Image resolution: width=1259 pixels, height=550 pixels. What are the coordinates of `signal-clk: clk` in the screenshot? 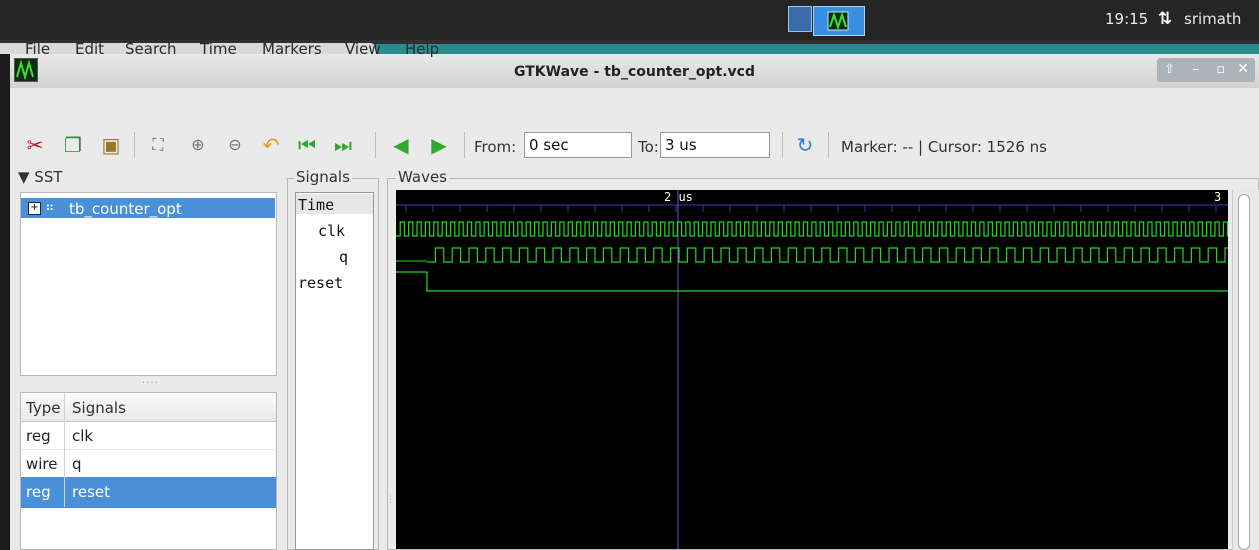 It's located at (331, 231).